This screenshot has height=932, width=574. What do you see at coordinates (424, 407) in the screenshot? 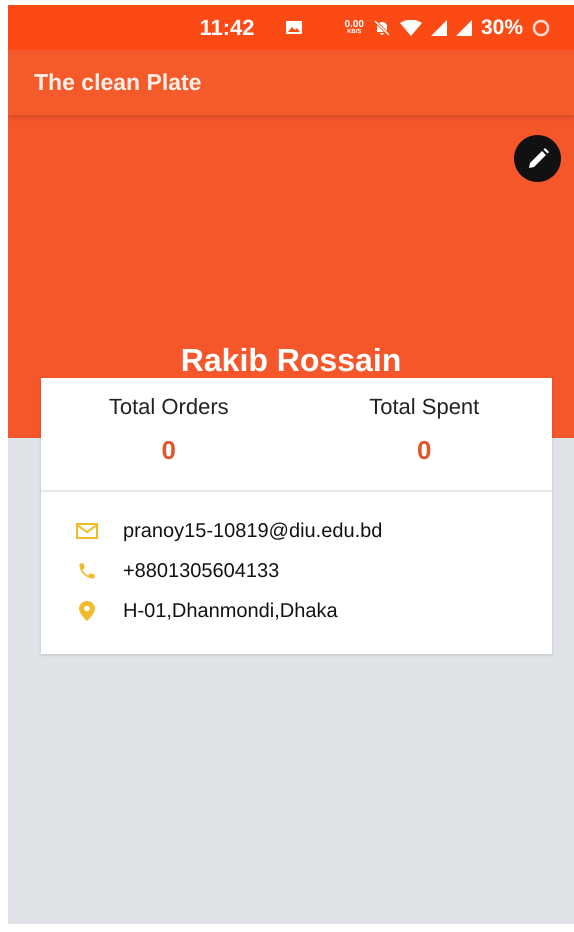
I see `stat-label: Total Spent` at bounding box center [424, 407].